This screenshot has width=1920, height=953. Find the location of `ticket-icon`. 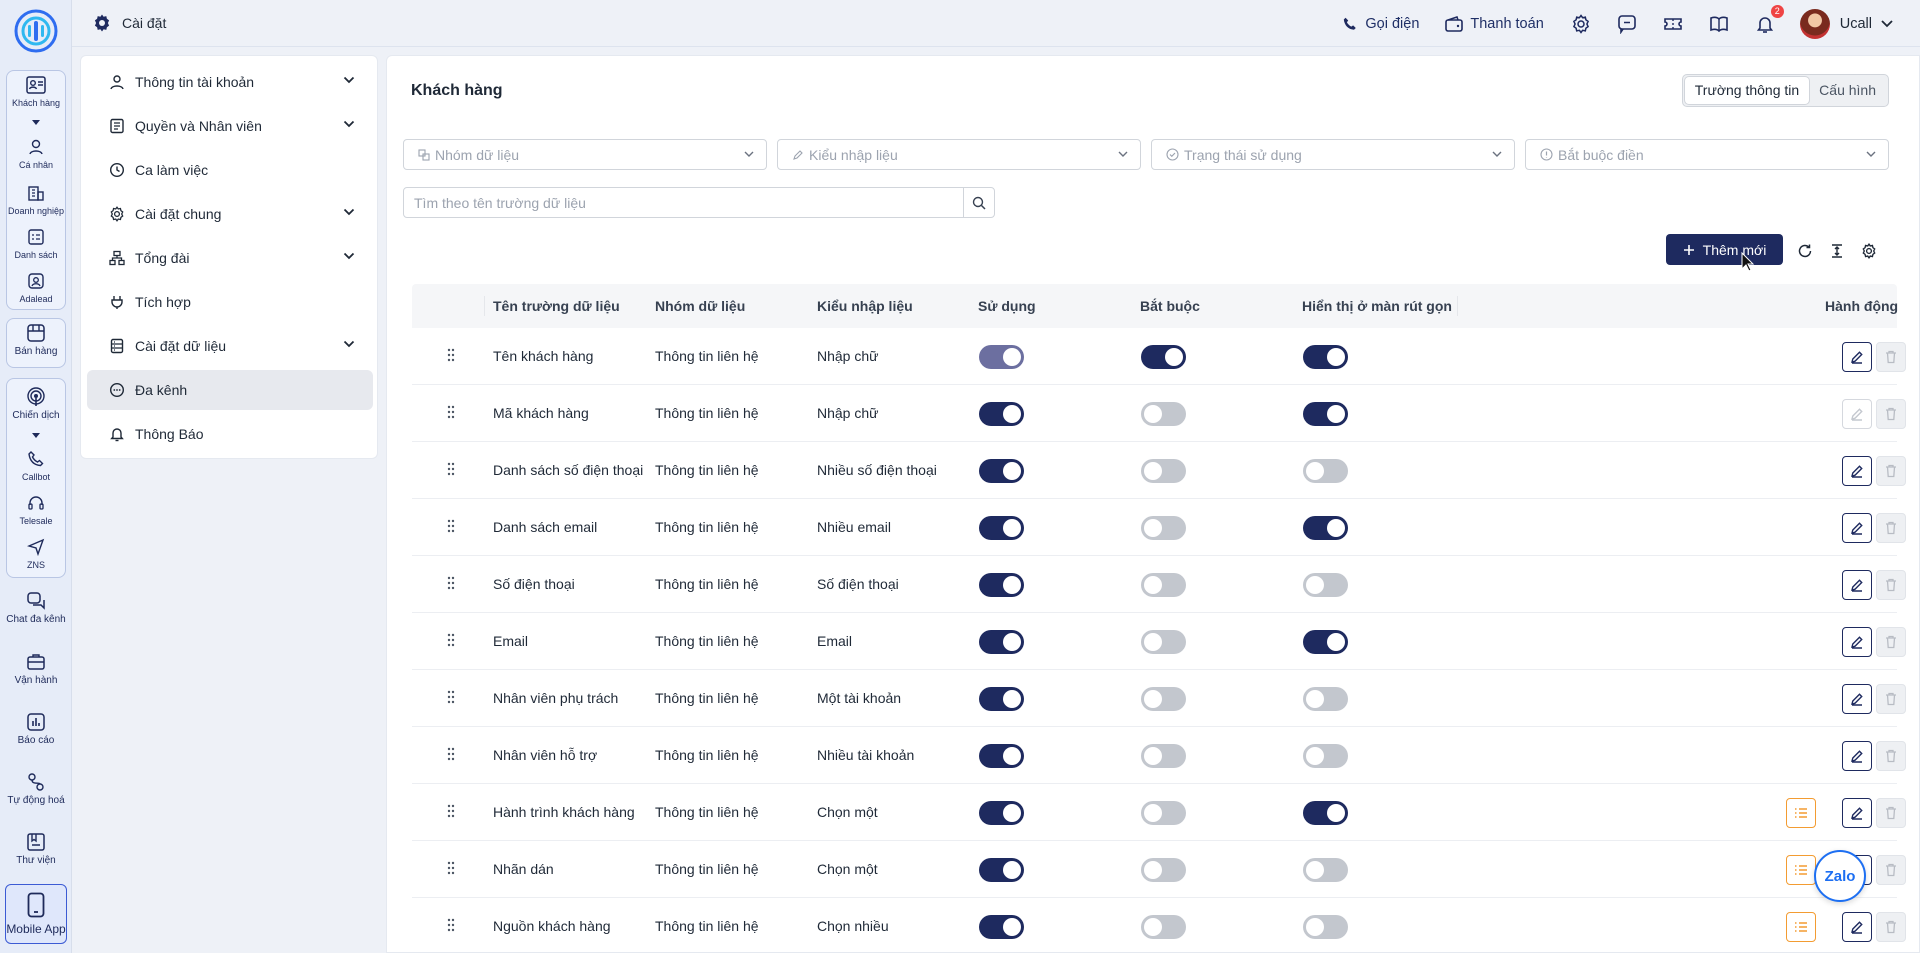

ticket-icon is located at coordinates (1673, 24).